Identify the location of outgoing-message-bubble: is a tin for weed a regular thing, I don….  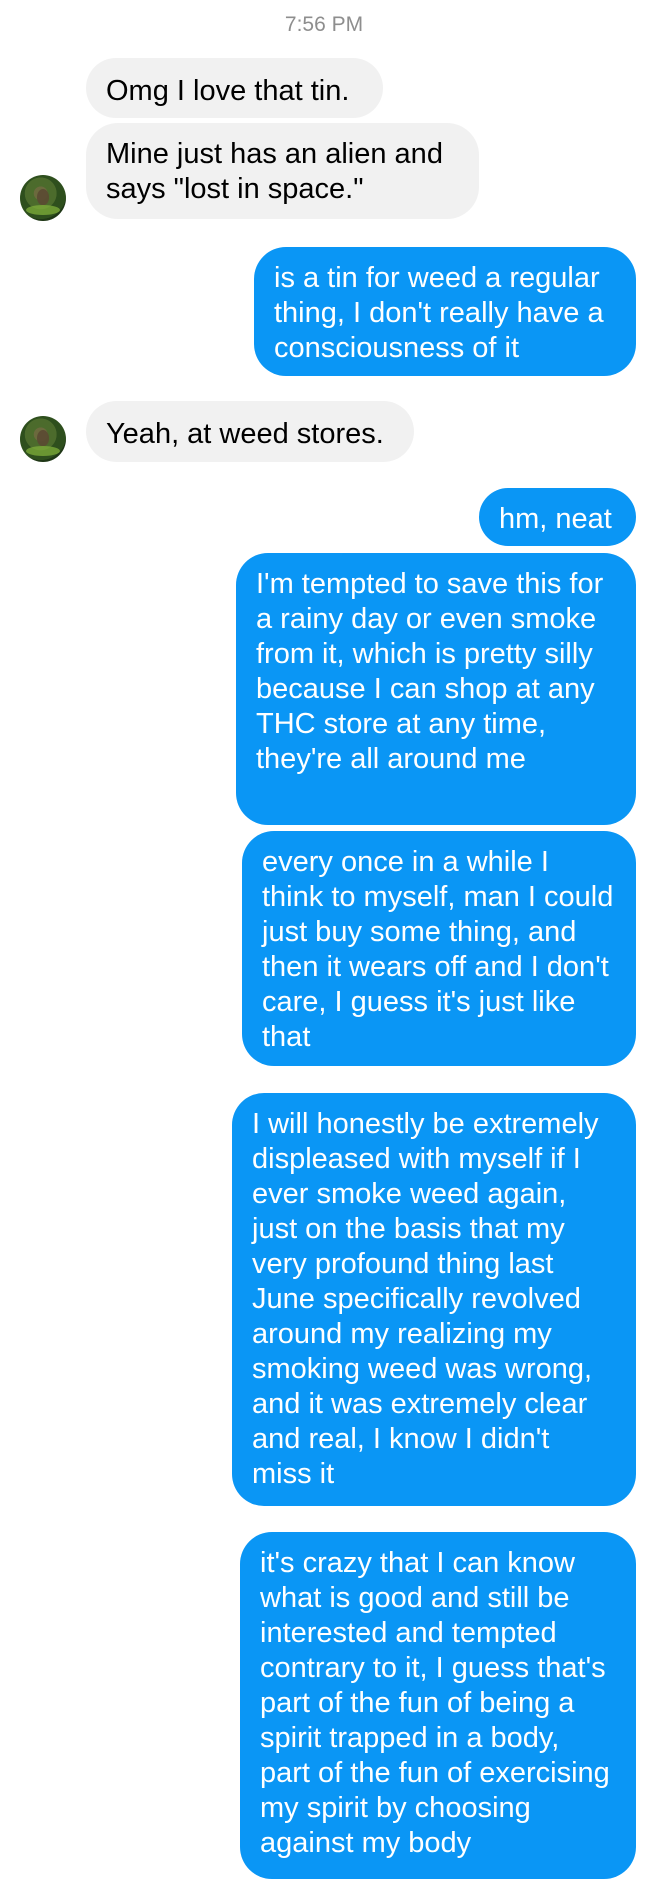
(445, 311).